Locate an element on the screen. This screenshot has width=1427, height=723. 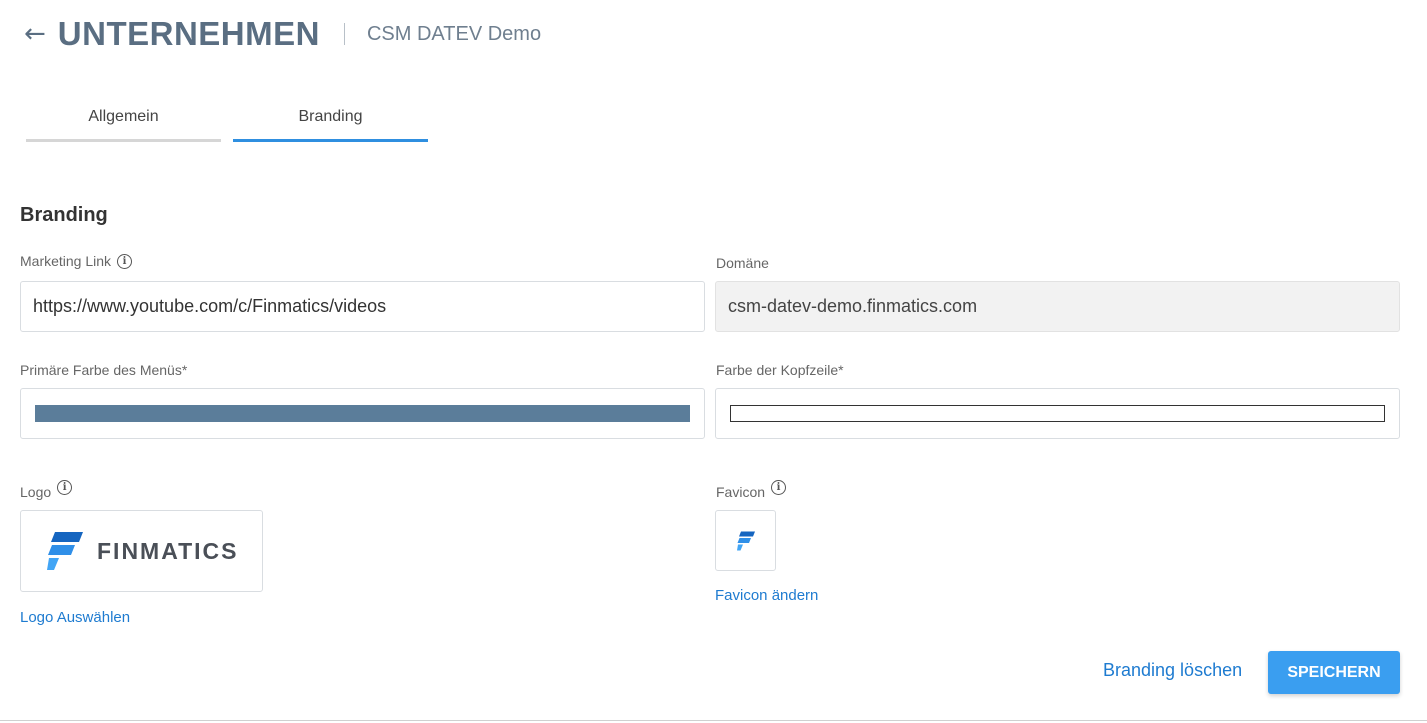
select-logo-link: Logo Auswählen is located at coordinates (75, 617).